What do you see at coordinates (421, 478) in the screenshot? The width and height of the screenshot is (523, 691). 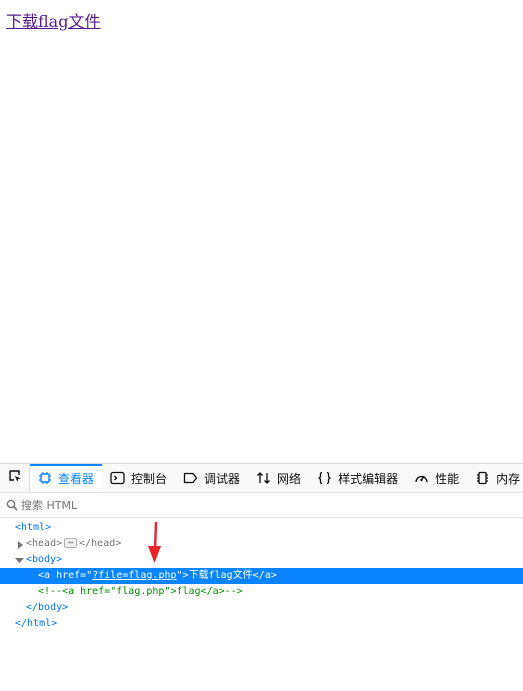 I see `performance-icon` at bounding box center [421, 478].